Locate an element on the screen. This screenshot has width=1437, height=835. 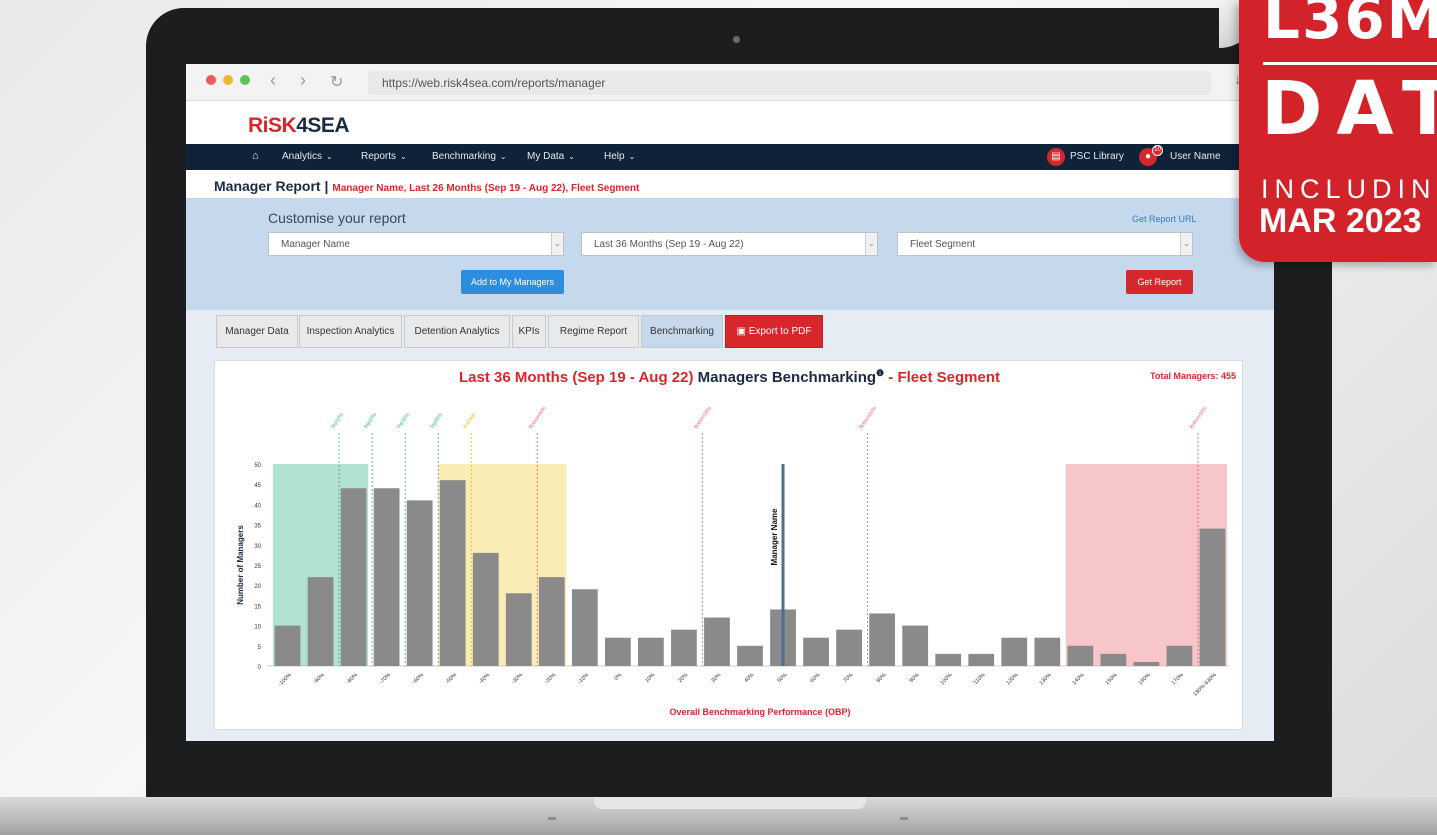
threshold-label: Average is located at coordinates (470, 420).